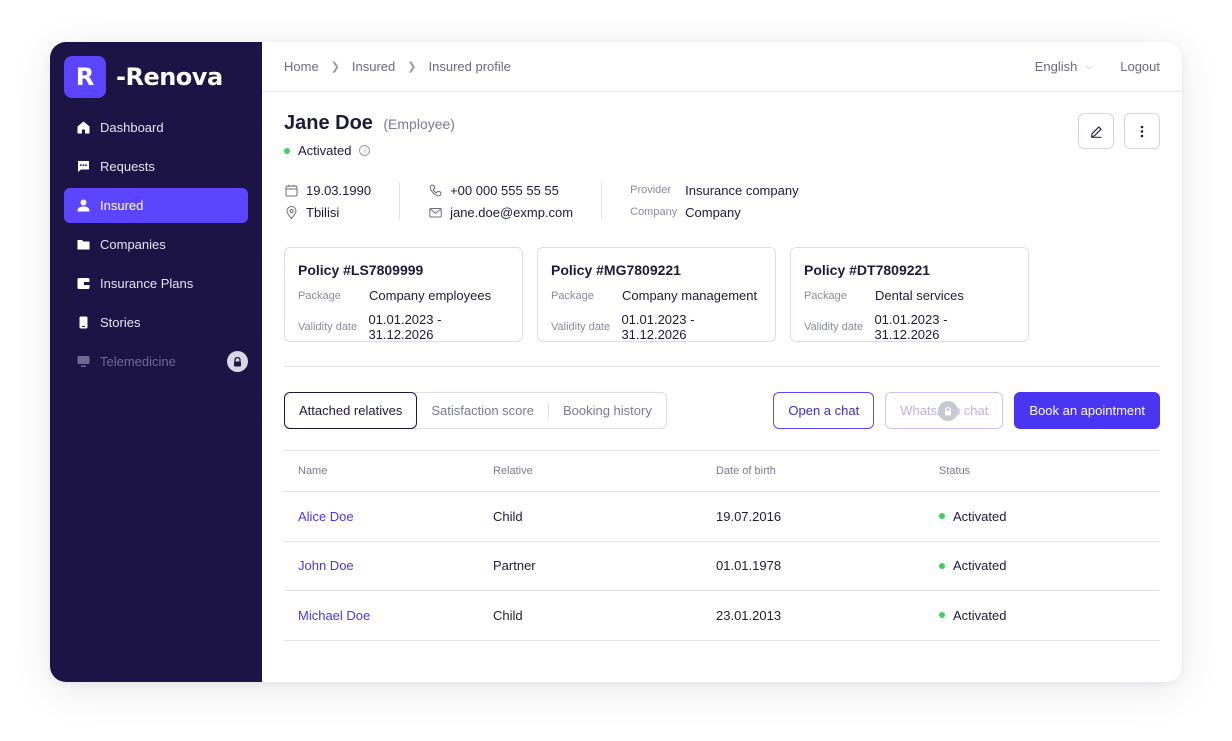 This screenshot has height=741, width=1232. Describe the element at coordinates (156, 166) in the screenshot. I see `sidebar-item-requests: Requests` at that location.